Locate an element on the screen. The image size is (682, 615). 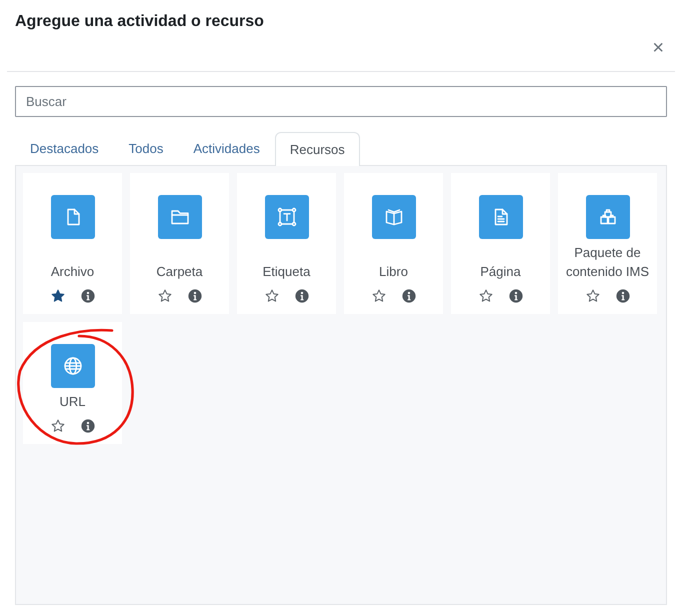
tab: Destacados is located at coordinates (64, 148).